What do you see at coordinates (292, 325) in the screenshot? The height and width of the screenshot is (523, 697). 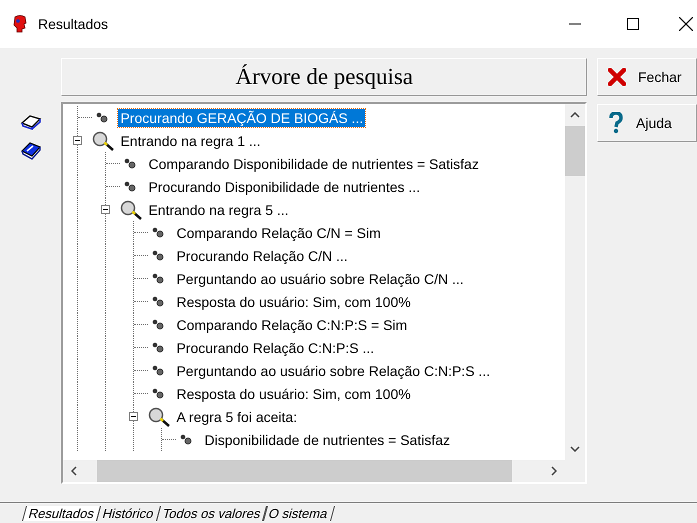 I see `tree-item: Comparando Relação C:N:P:S = Sim` at bounding box center [292, 325].